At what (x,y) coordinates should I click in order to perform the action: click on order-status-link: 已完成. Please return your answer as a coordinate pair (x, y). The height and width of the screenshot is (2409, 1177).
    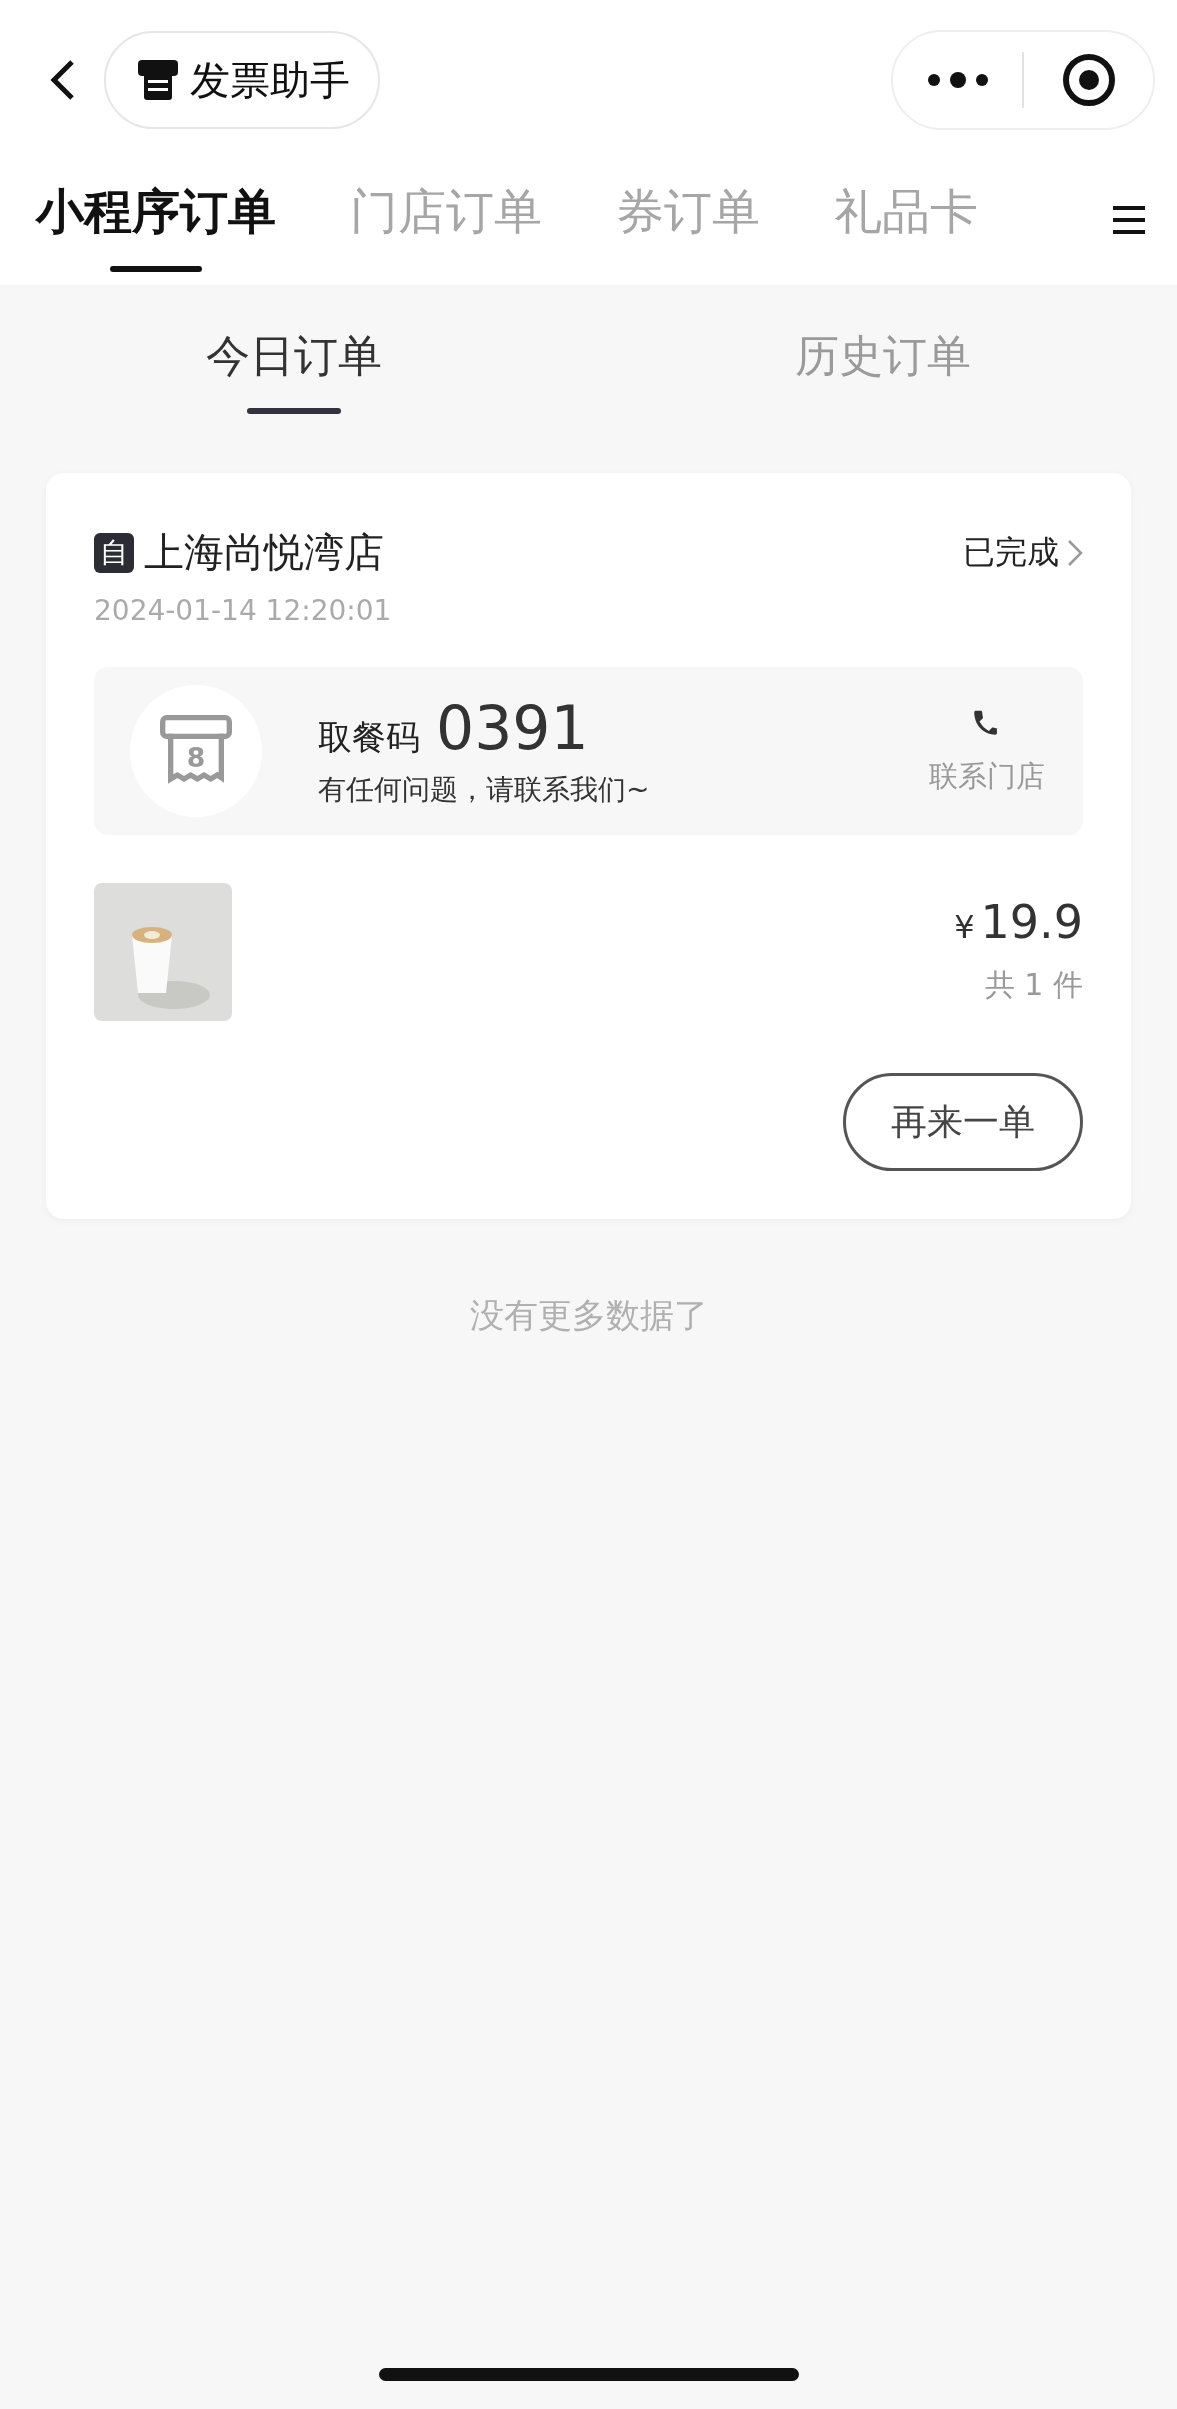
    Looking at the image, I should click on (1023, 552).